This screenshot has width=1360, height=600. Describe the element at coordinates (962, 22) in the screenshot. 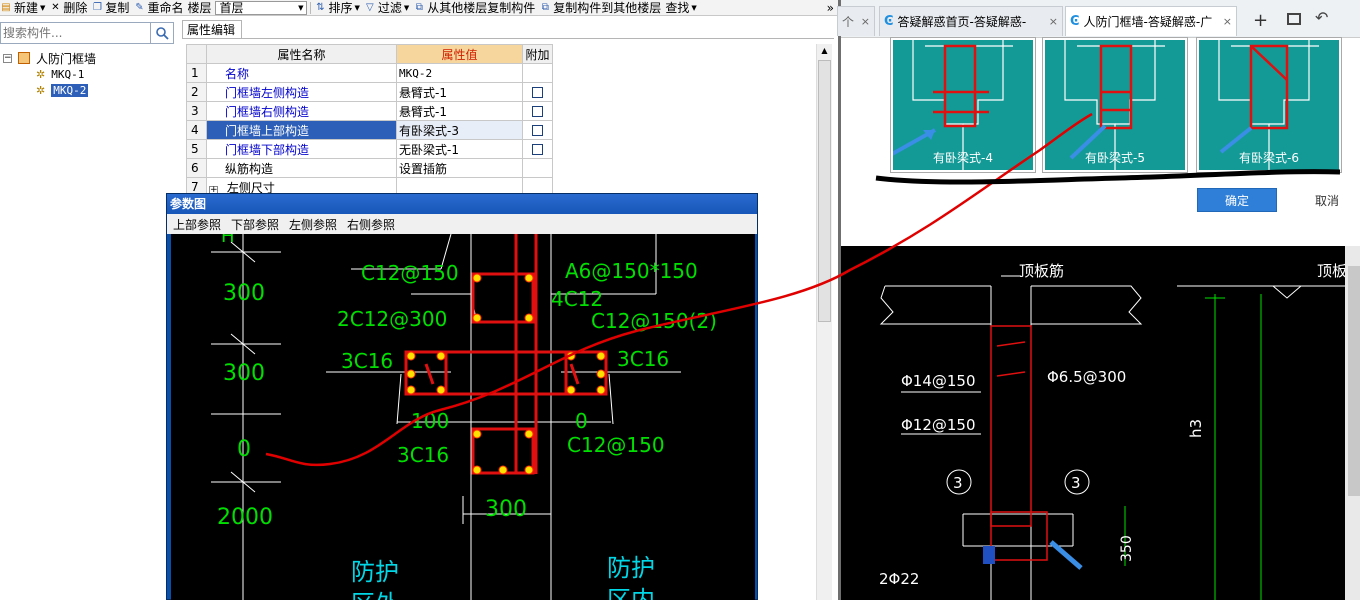

I see `tab-label: 答疑解惑首页-答疑解惑-` at that location.